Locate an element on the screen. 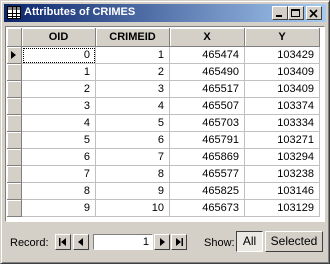 This screenshot has width=330, height=264. current-row-arrow-icon is located at coordinates (13, 55).